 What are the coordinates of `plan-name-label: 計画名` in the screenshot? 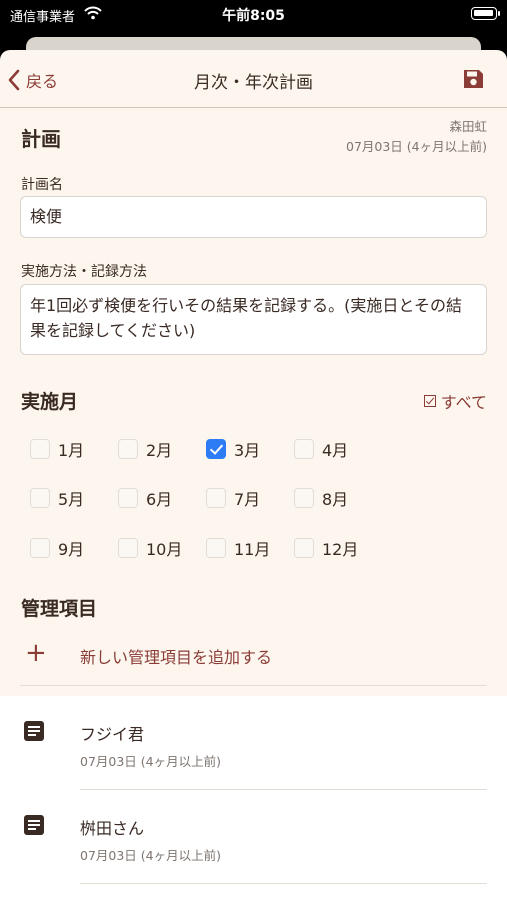 It's located at (42, 185).